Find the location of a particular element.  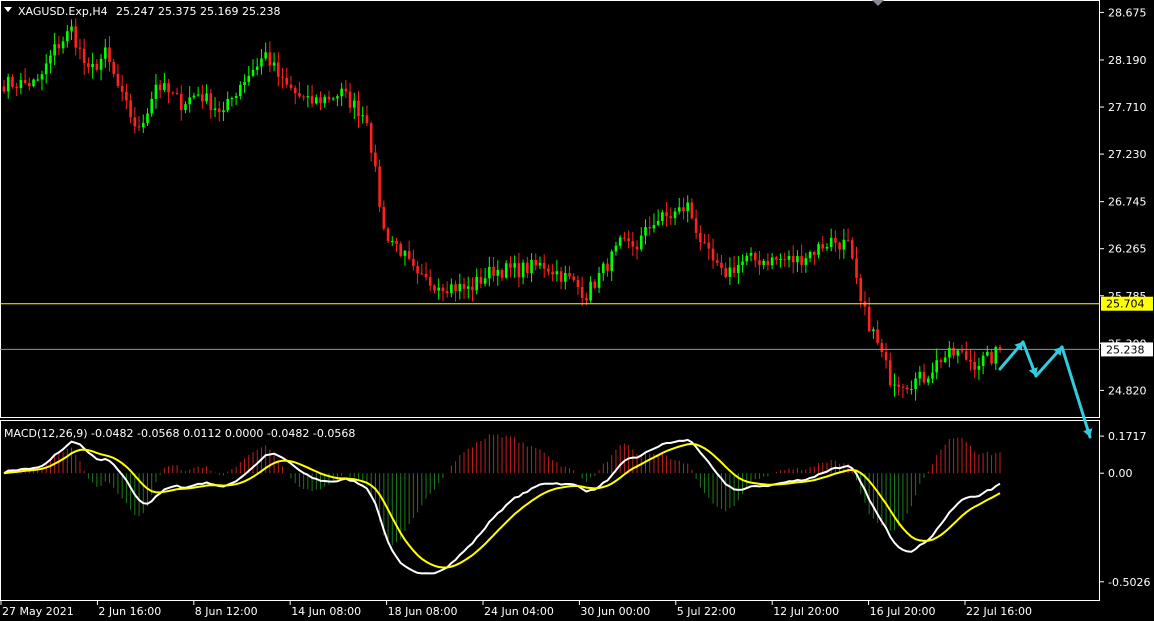

time-tick-label: 30 Jun 00:00 is located at coordinates (615, 611).